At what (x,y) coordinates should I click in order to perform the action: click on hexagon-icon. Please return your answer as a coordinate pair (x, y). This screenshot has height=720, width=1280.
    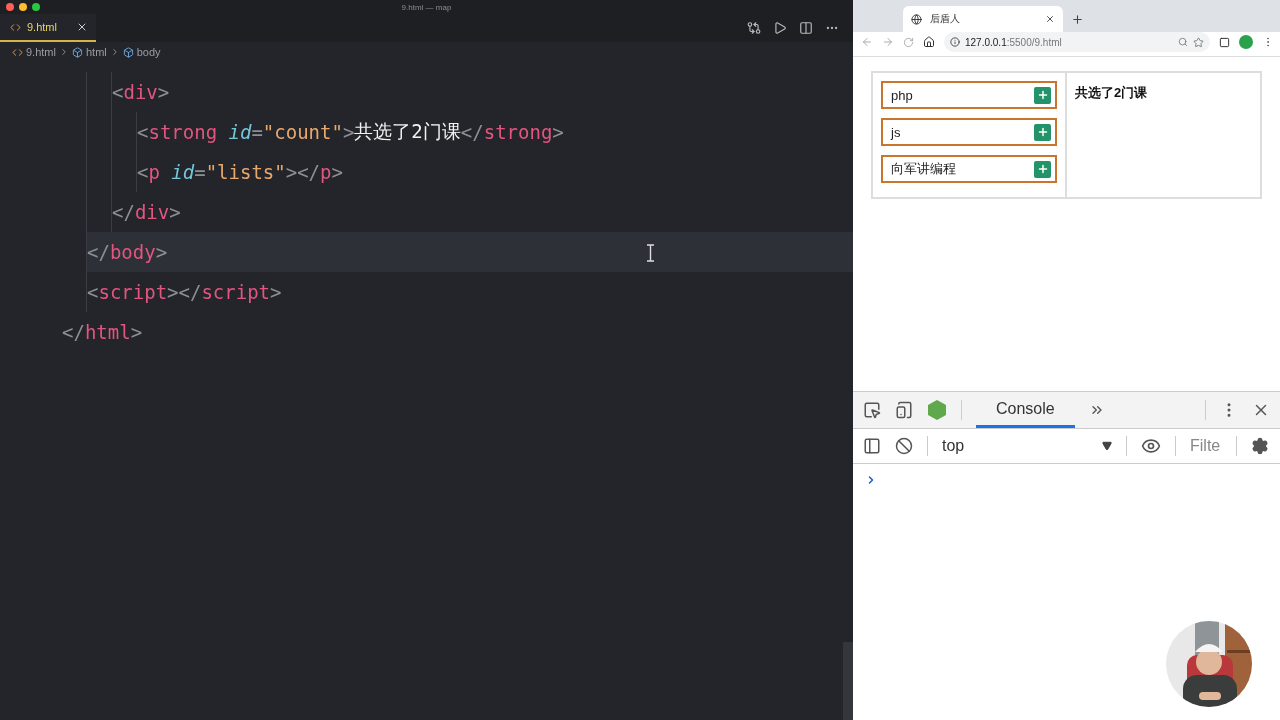
    Looking at the image, I should click on (937, 410).